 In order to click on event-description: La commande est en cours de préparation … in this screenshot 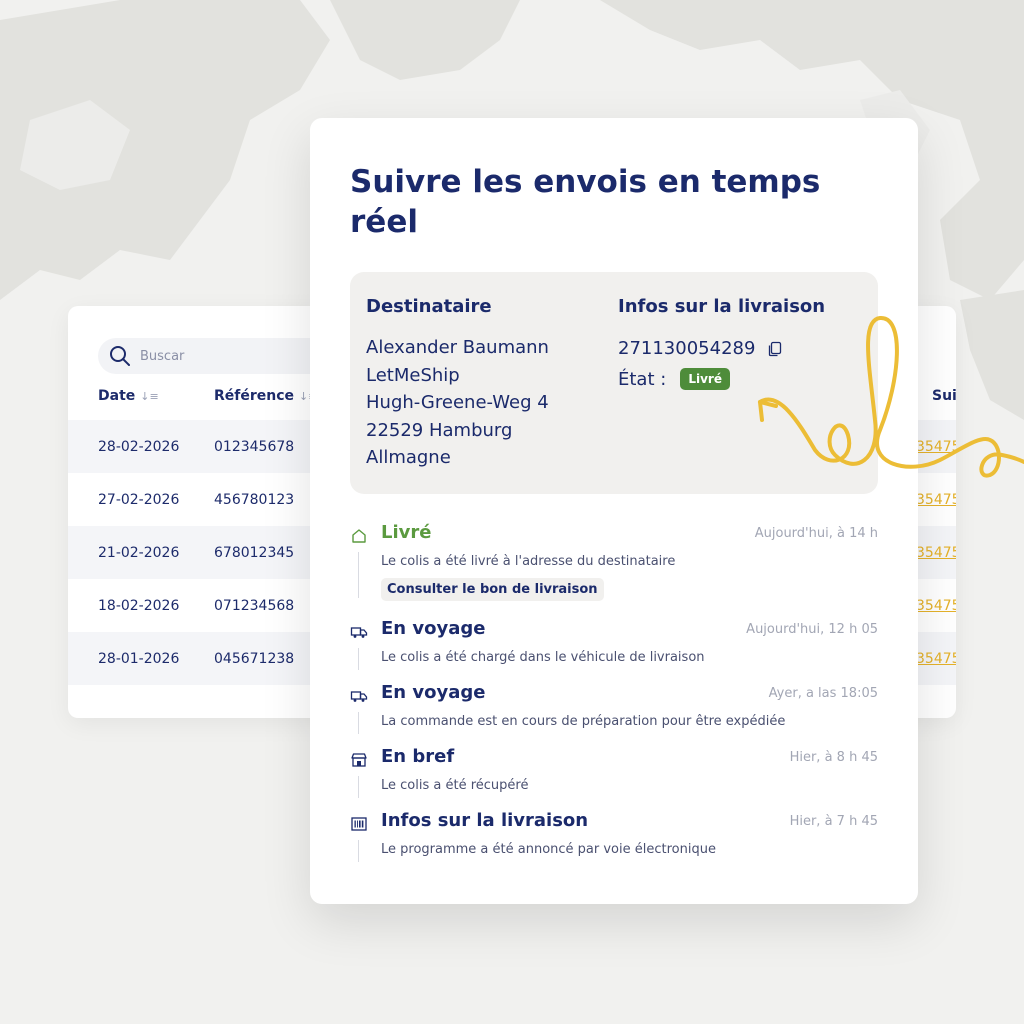, I will do `click(583, 721)`.